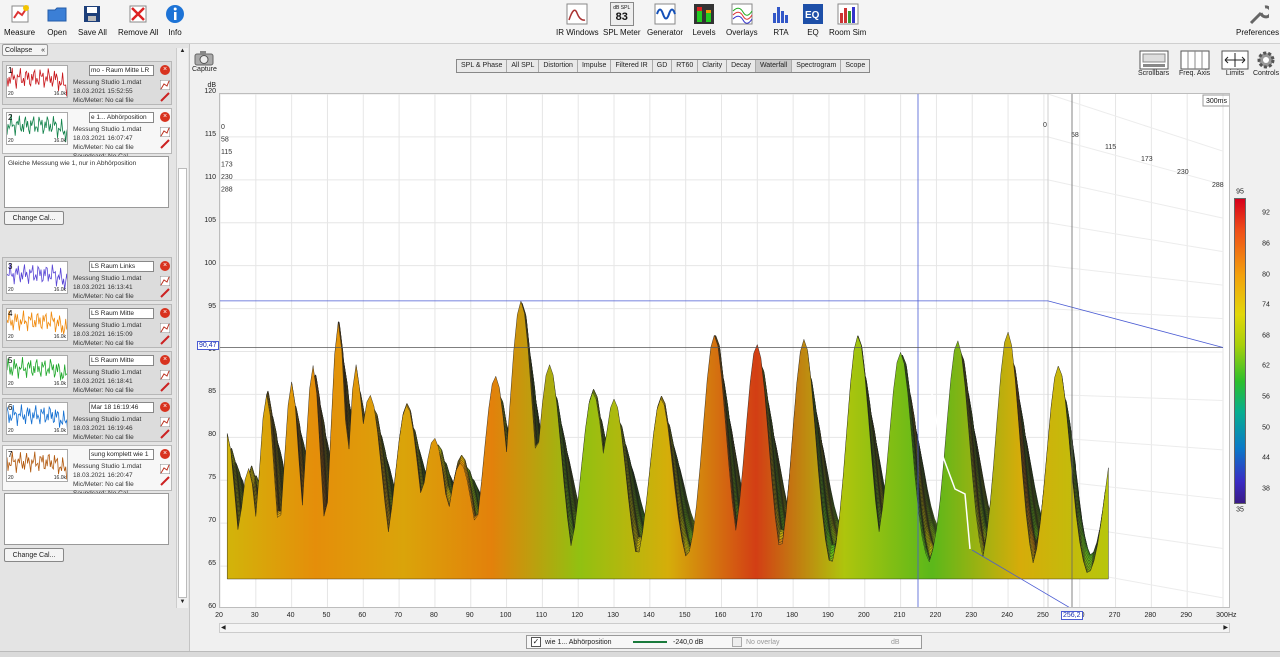 Image resolution: width=1280 pixels, height=657 pixels. What do you see at coordinates (25, 50) in the screenshot?
I see `collapse-button: Collapse «` at bounding box center [25, 50].